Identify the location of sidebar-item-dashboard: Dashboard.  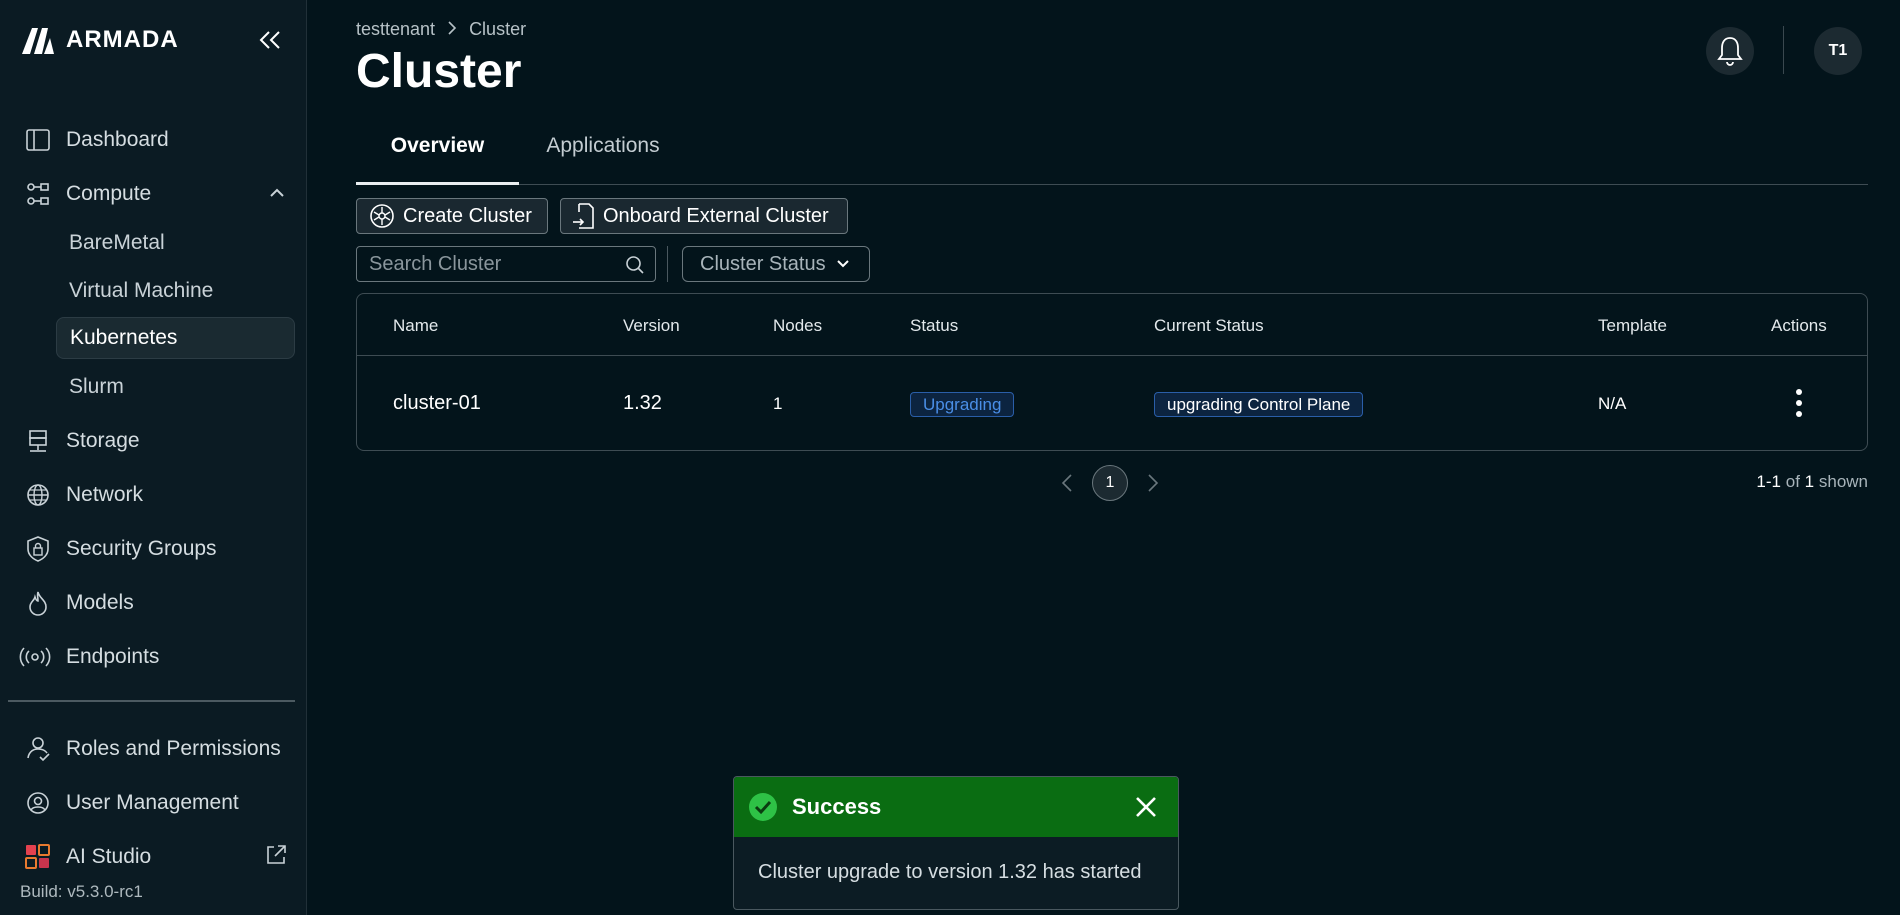
(153, 140).